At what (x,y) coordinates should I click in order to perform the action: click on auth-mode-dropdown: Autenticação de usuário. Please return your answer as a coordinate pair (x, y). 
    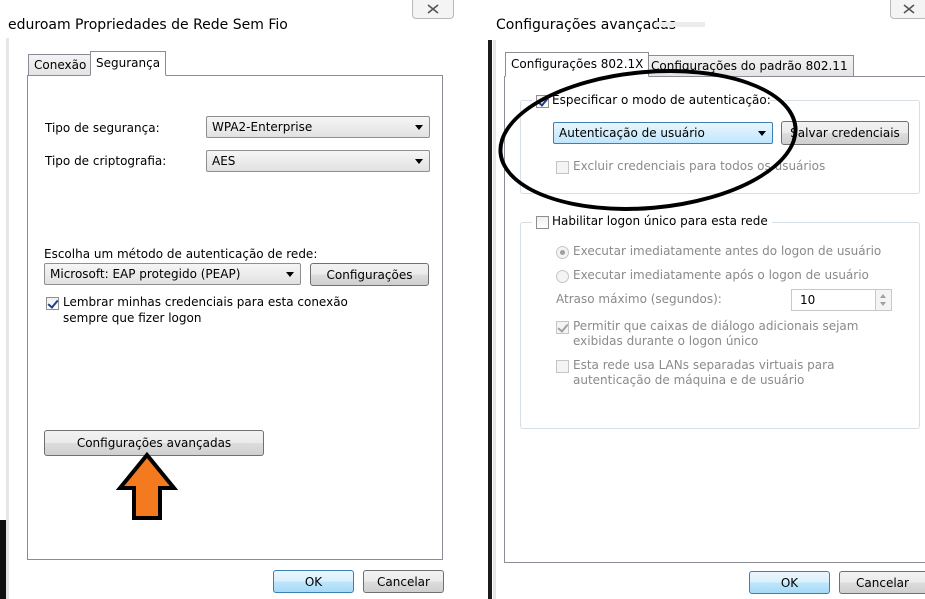
    Looking at the image, I should click on (663, 133).